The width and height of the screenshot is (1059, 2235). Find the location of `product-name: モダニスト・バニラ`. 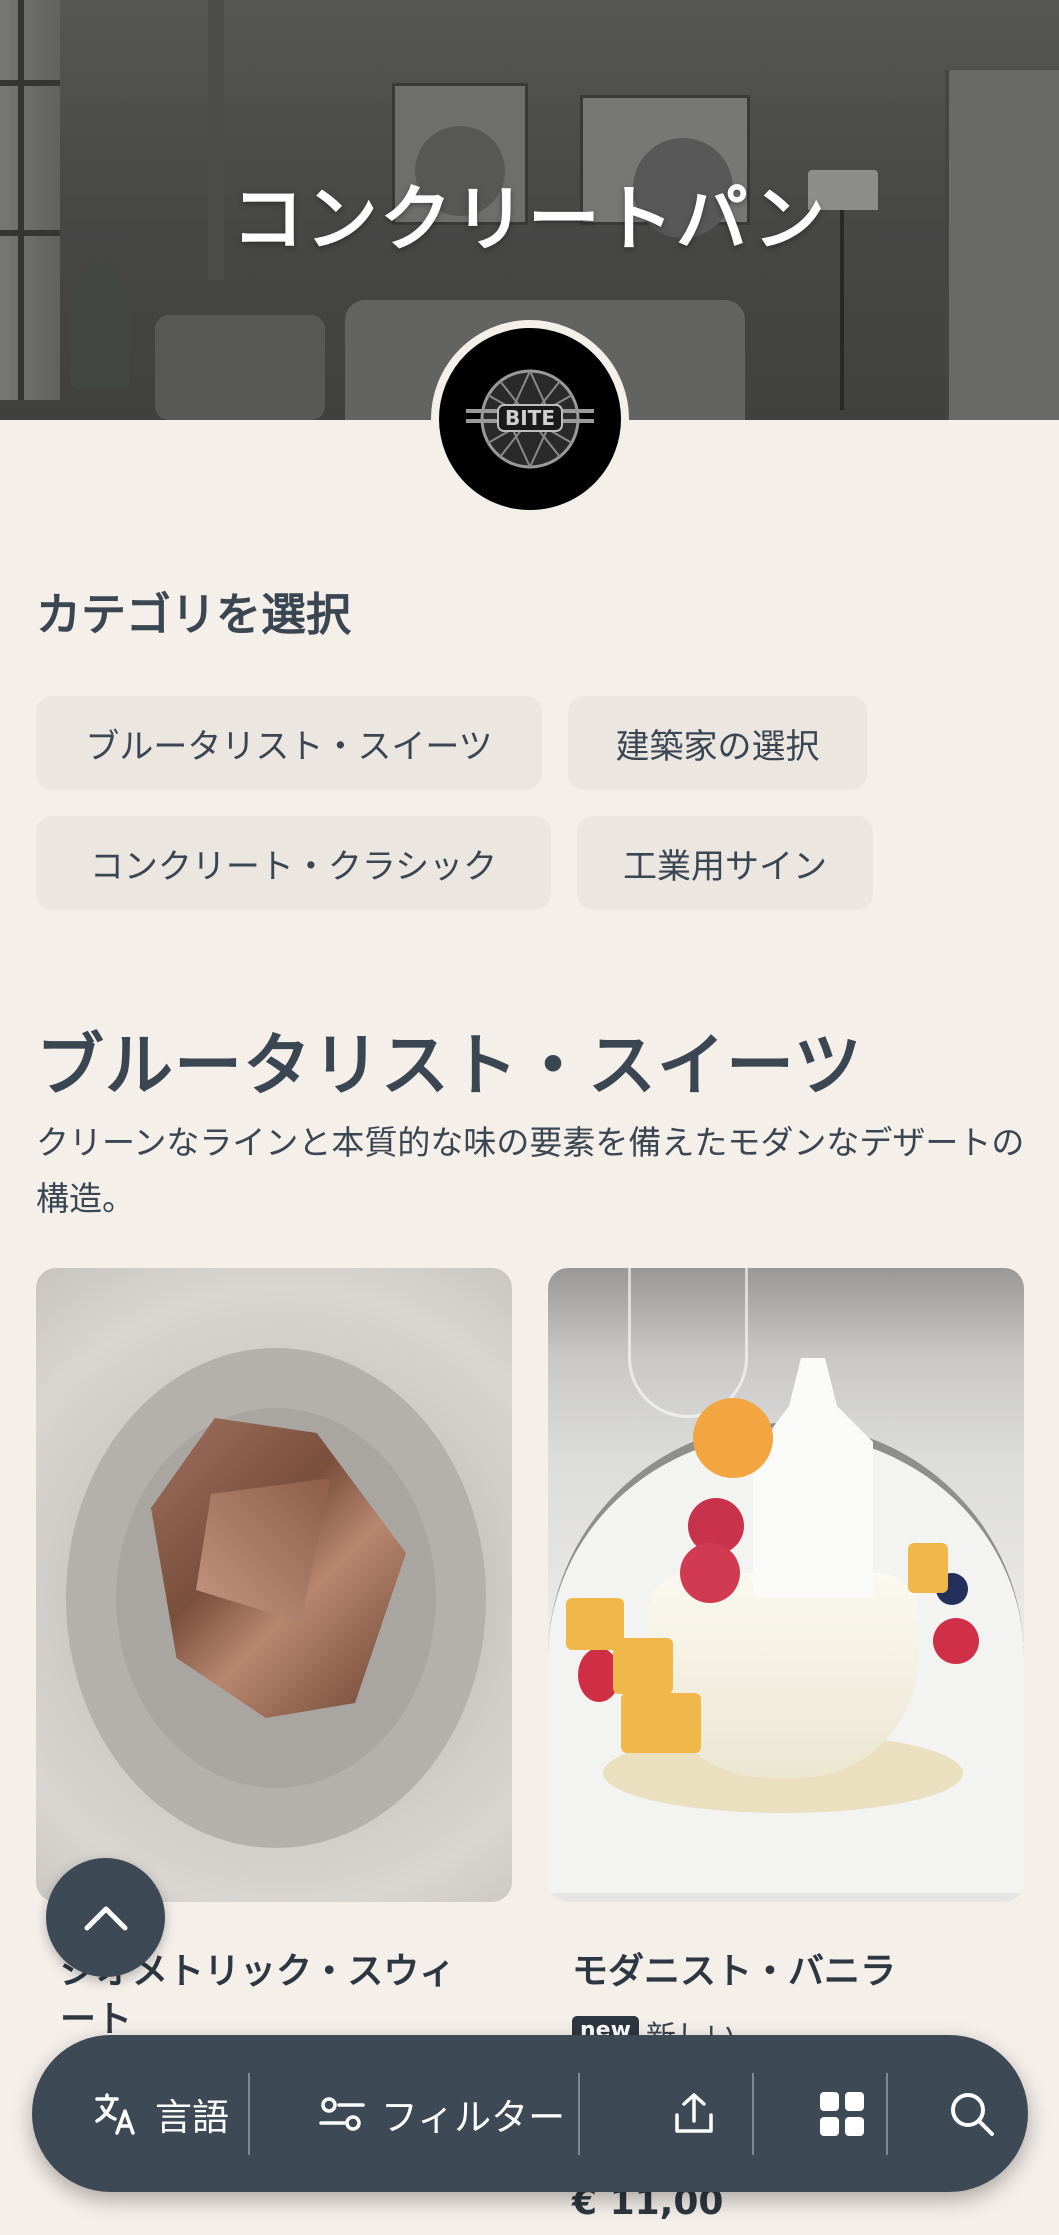

product-name: モダニスト・バニラ is located at coordinates (782, 1972).